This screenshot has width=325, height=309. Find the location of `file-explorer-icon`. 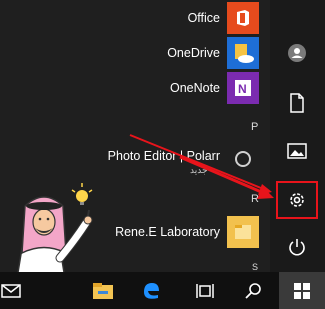

file-explorer-icon is located at coordinates (103, 290).